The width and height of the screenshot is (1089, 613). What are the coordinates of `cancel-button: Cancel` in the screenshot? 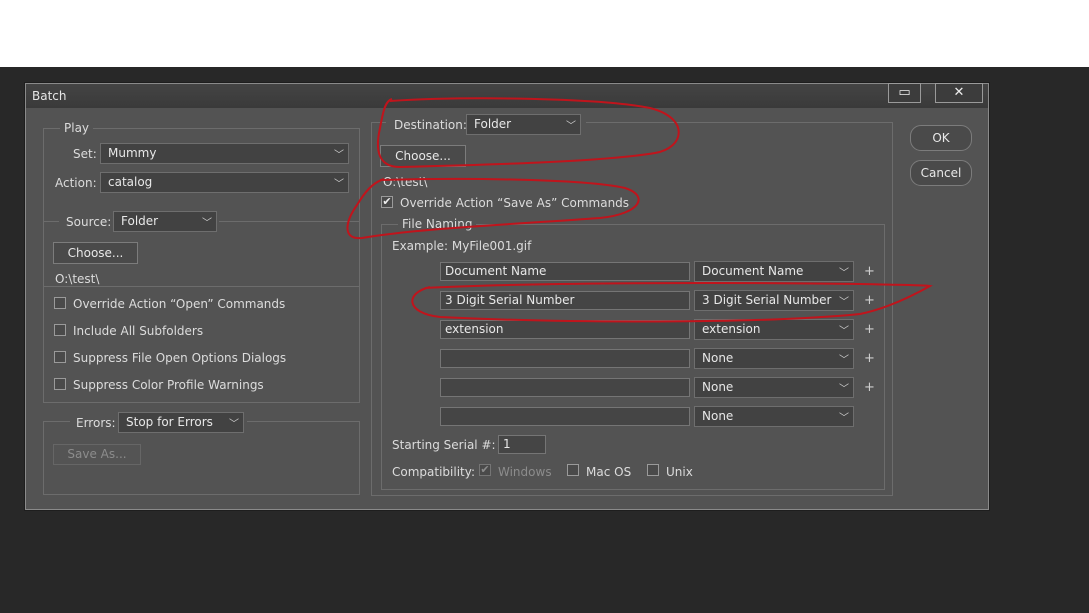 It's located at (941, 173).